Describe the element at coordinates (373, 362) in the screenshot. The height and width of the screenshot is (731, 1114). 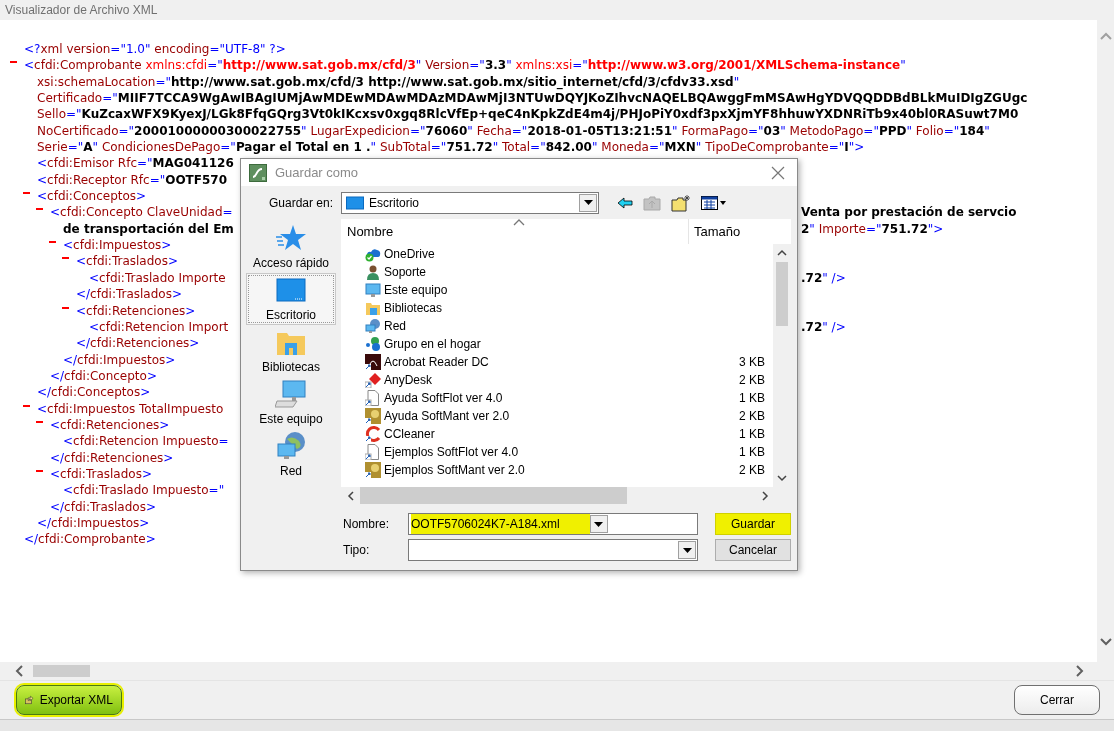
I see `acrobat-icon` at that location.